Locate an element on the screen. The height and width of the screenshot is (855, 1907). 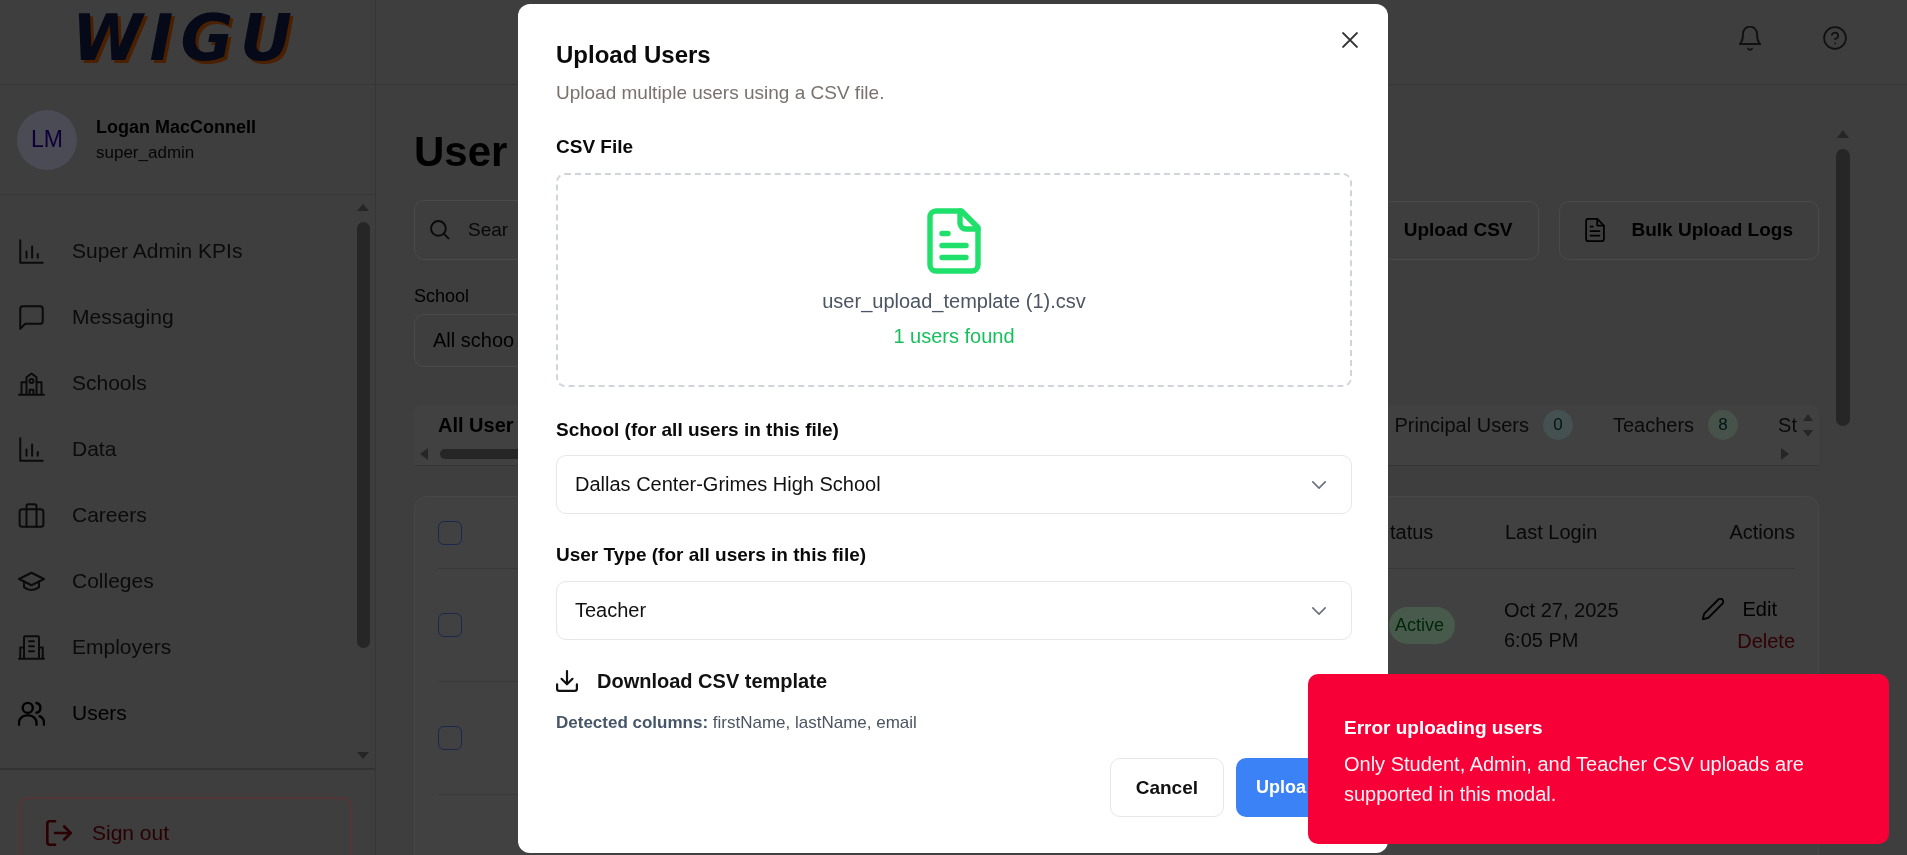
nav-item: Users is located at coordinates (72, 713).